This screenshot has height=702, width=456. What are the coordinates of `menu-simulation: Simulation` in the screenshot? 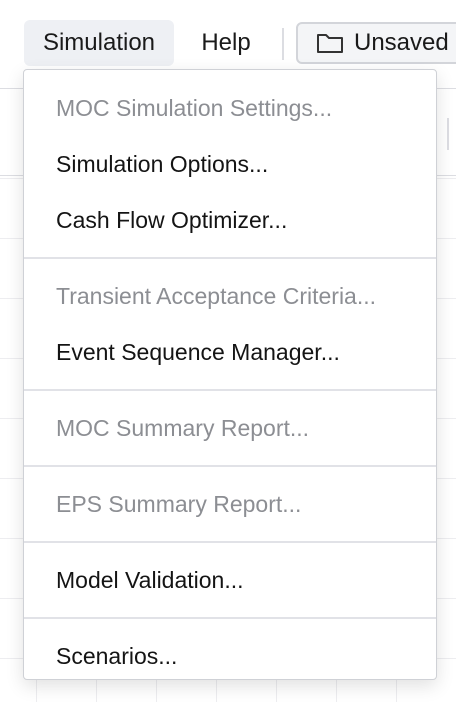 It's located at (99, 43).